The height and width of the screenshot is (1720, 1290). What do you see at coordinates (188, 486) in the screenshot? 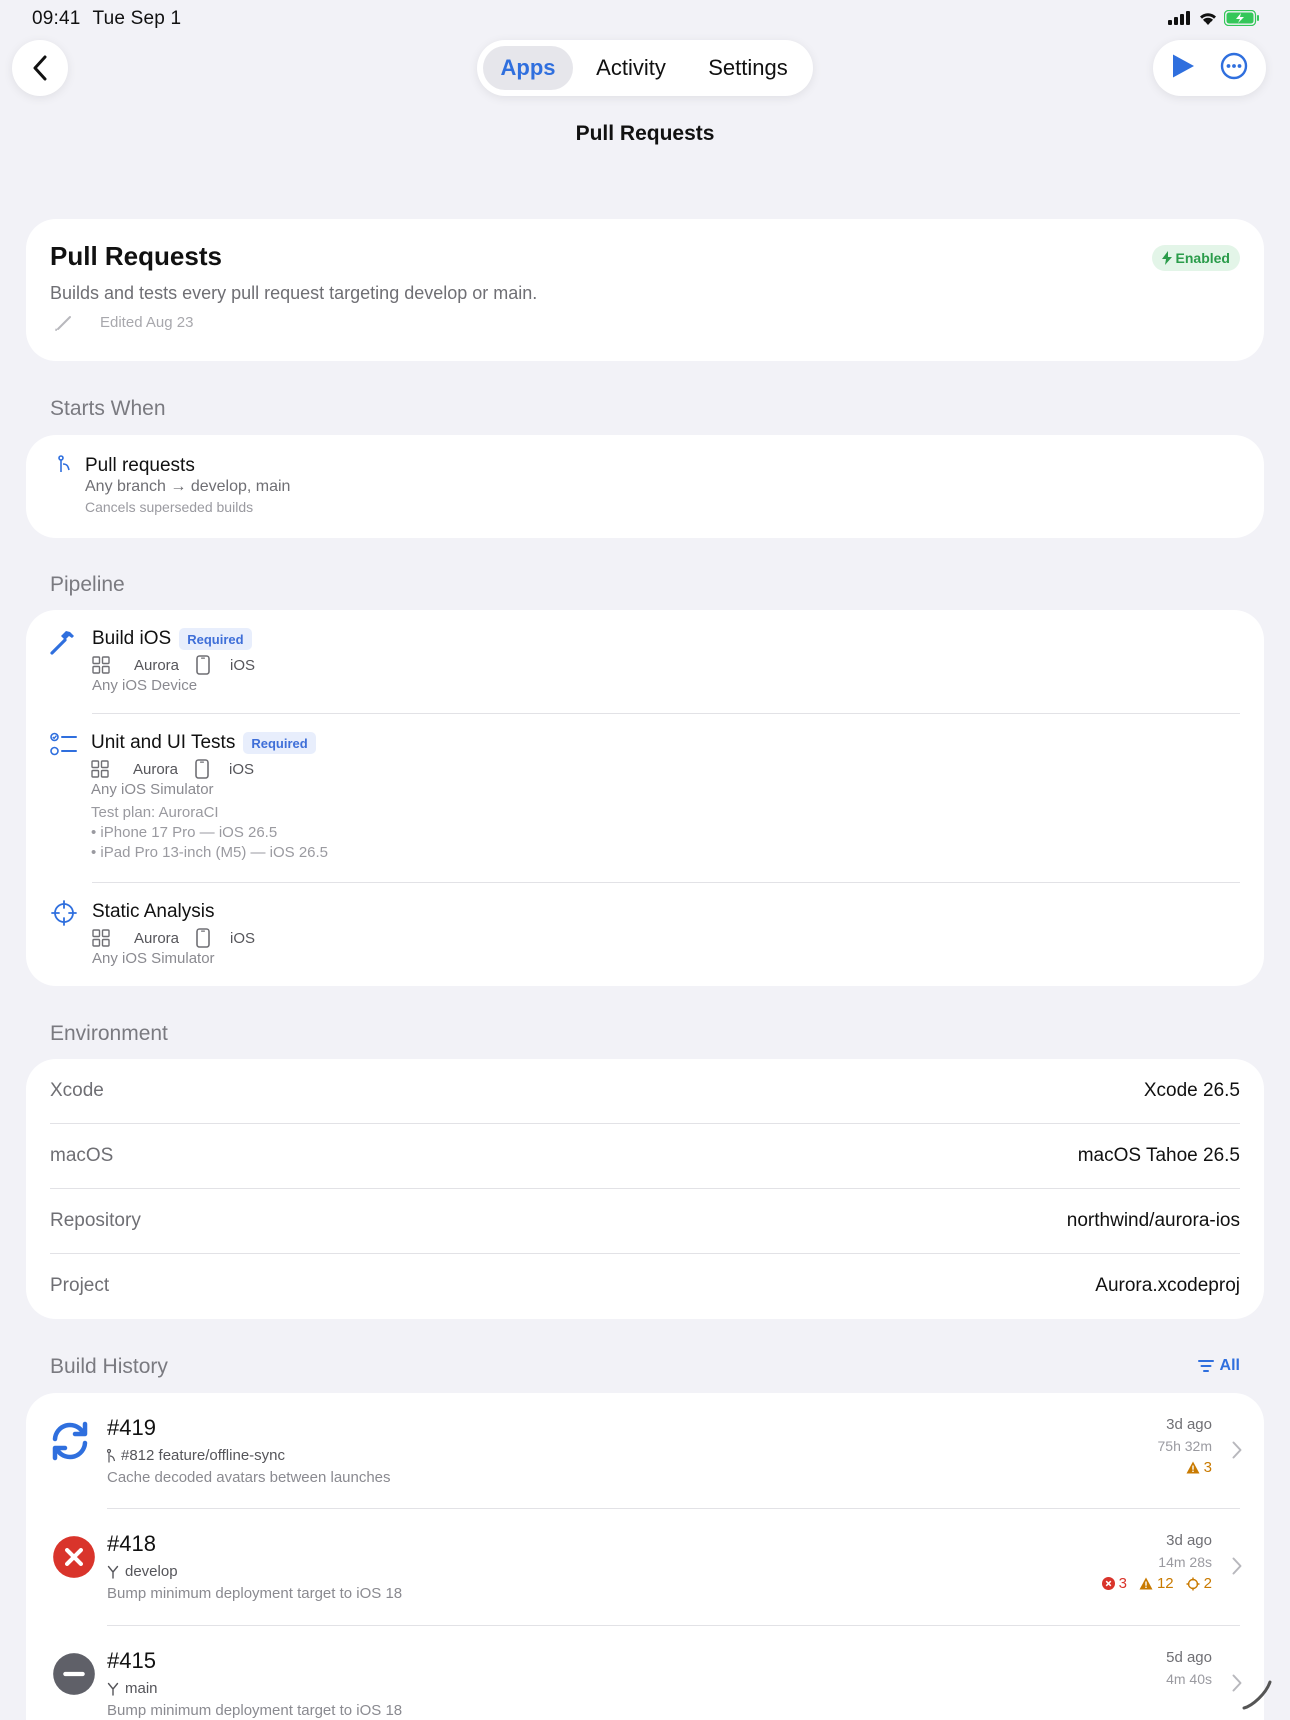
I see `start-condition-branches: Any branch → develop, main` at bounding box center [188, 486].